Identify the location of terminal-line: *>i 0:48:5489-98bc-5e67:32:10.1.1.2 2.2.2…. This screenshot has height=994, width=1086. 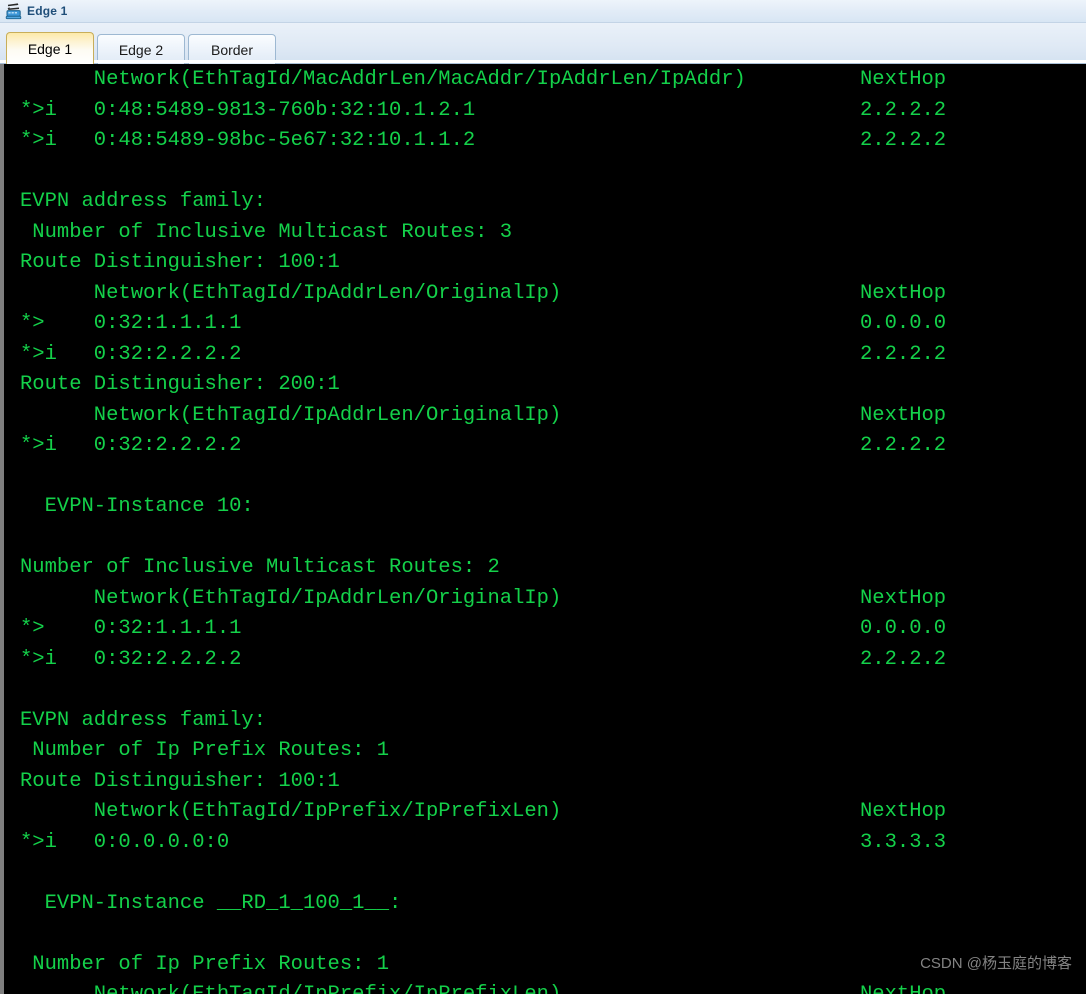
(550, 141).